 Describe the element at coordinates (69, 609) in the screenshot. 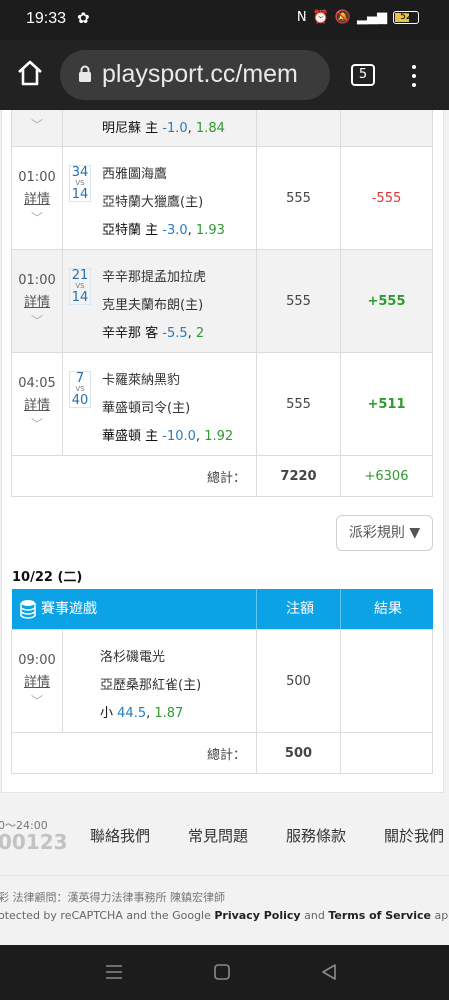

I see `header-game: 賽事遊戲` at that location.